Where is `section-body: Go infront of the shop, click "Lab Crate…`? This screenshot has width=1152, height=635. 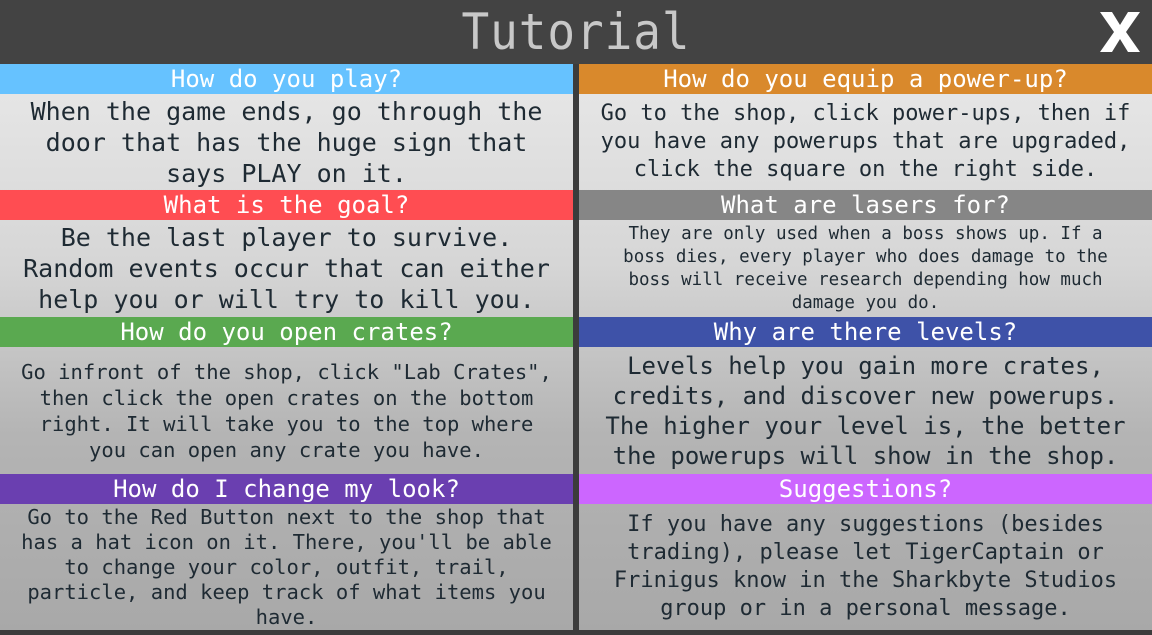
section-body: Go infront of the shop, click "Lab Crate… is located at coordinates (286, 410).